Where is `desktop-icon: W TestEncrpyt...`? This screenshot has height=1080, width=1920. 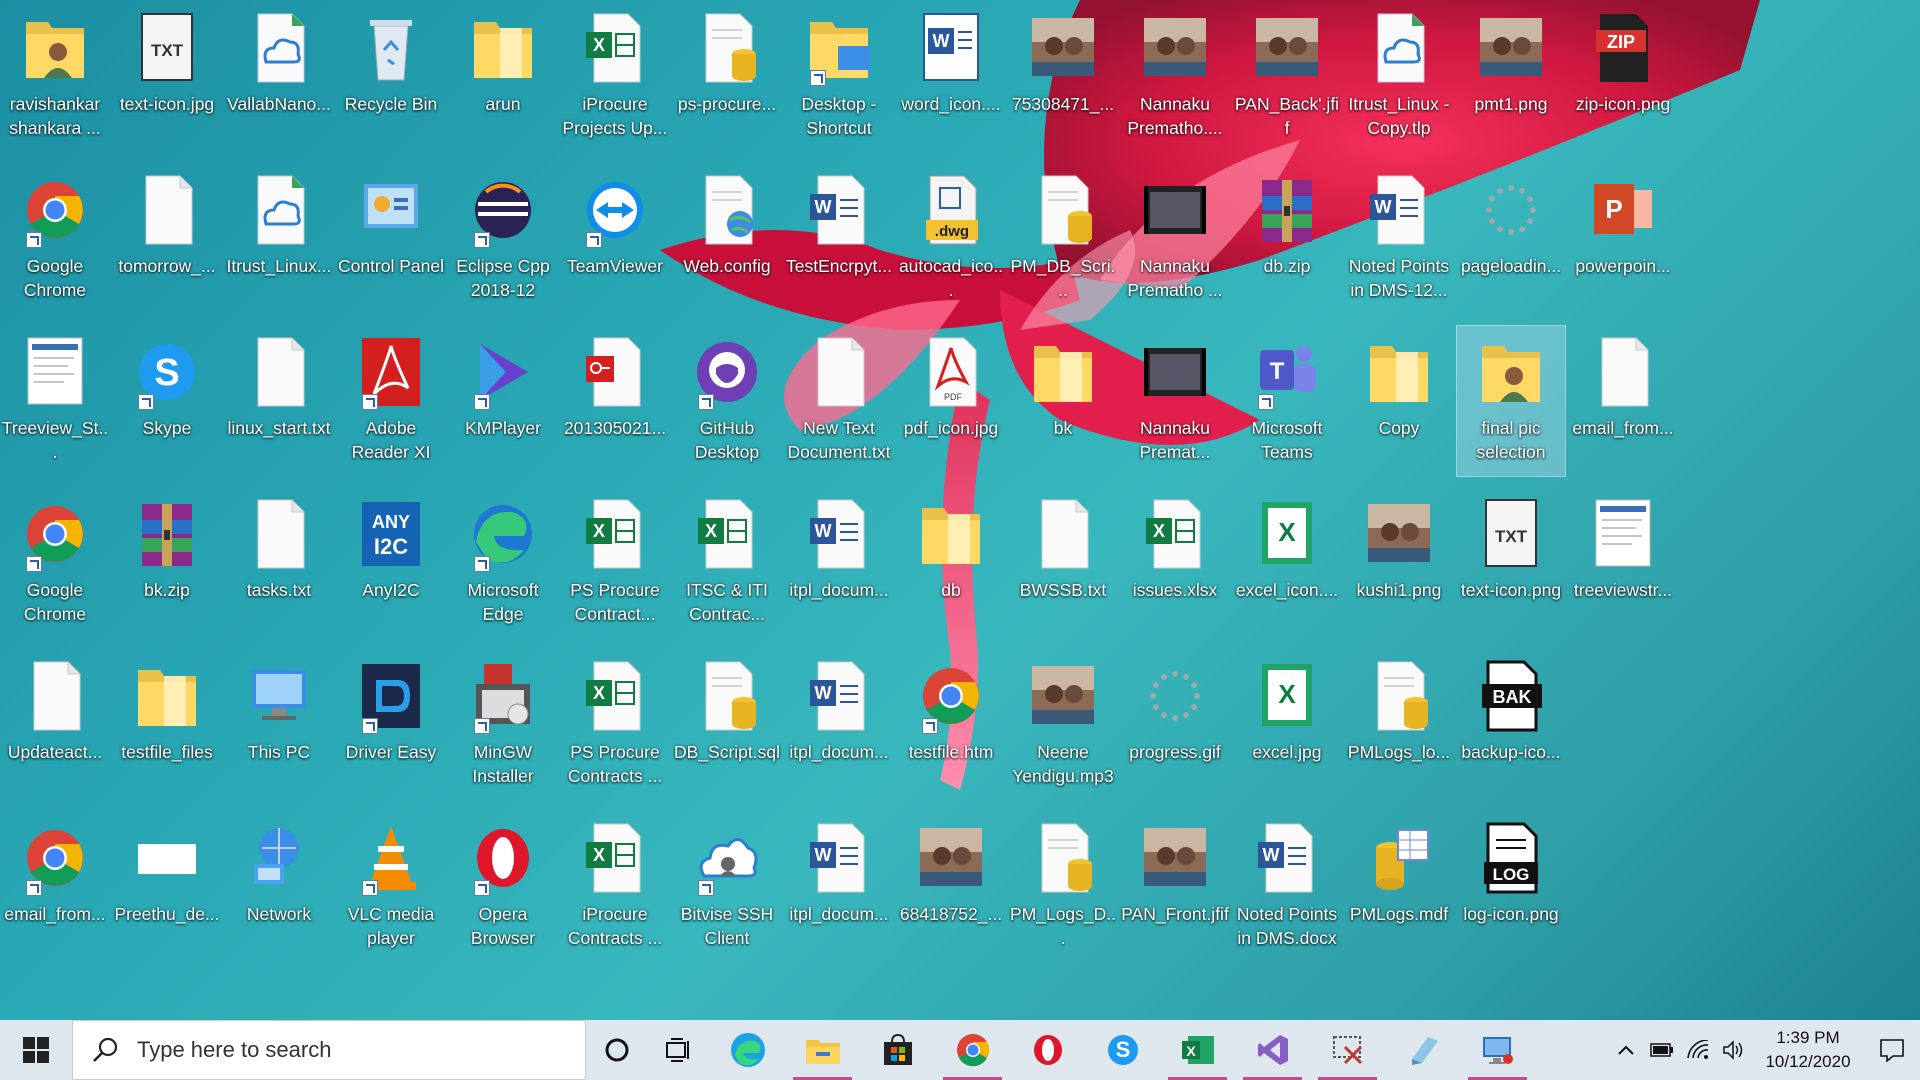
desktop-icon: W TestEncrpyt... is located at coordinates (839, 239).